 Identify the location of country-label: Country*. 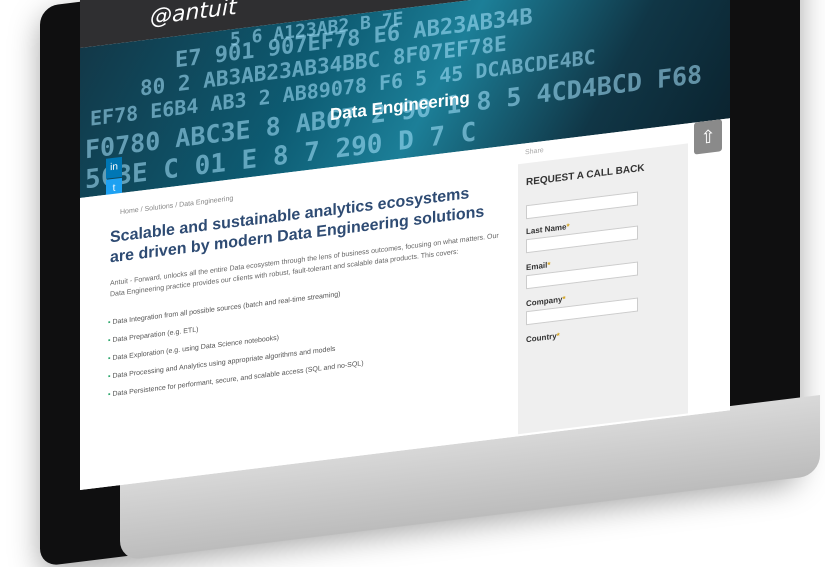
(543, 337).